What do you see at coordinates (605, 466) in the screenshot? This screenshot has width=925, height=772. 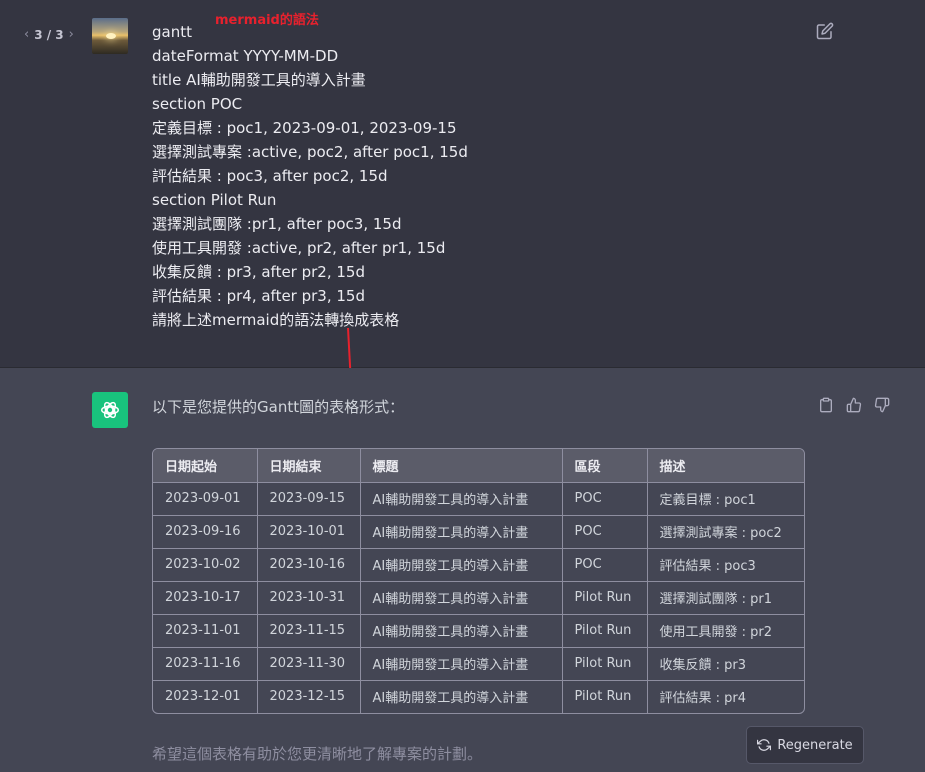 I see `column-header: 區段` at bounding box center [605, 466].